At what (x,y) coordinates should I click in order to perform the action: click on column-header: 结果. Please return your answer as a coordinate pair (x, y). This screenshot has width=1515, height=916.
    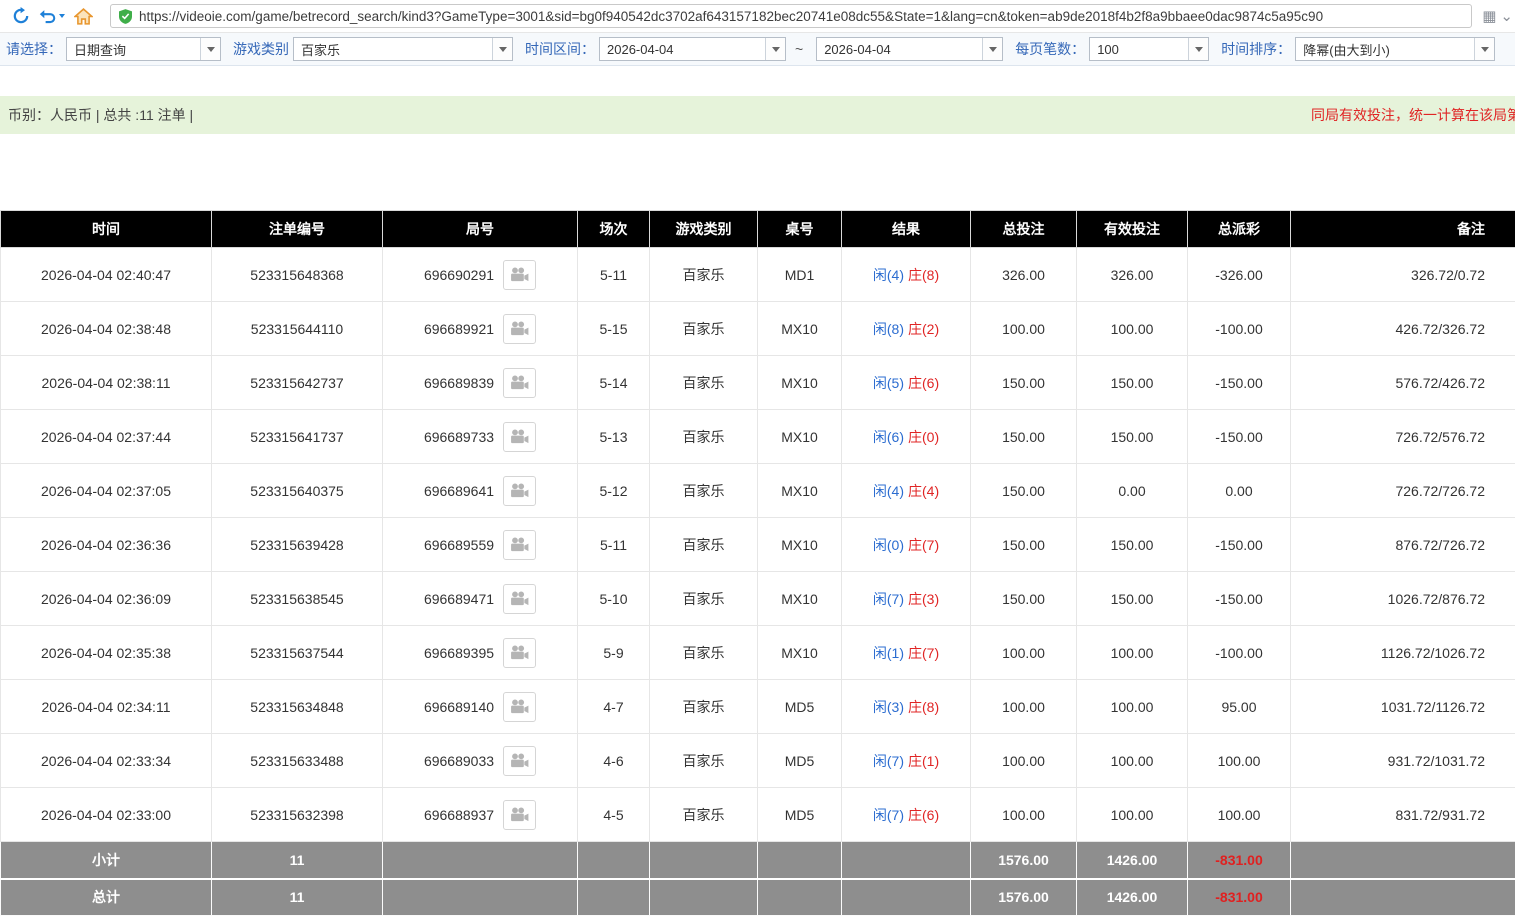
    Looking at the image, I should click on (906, 229).